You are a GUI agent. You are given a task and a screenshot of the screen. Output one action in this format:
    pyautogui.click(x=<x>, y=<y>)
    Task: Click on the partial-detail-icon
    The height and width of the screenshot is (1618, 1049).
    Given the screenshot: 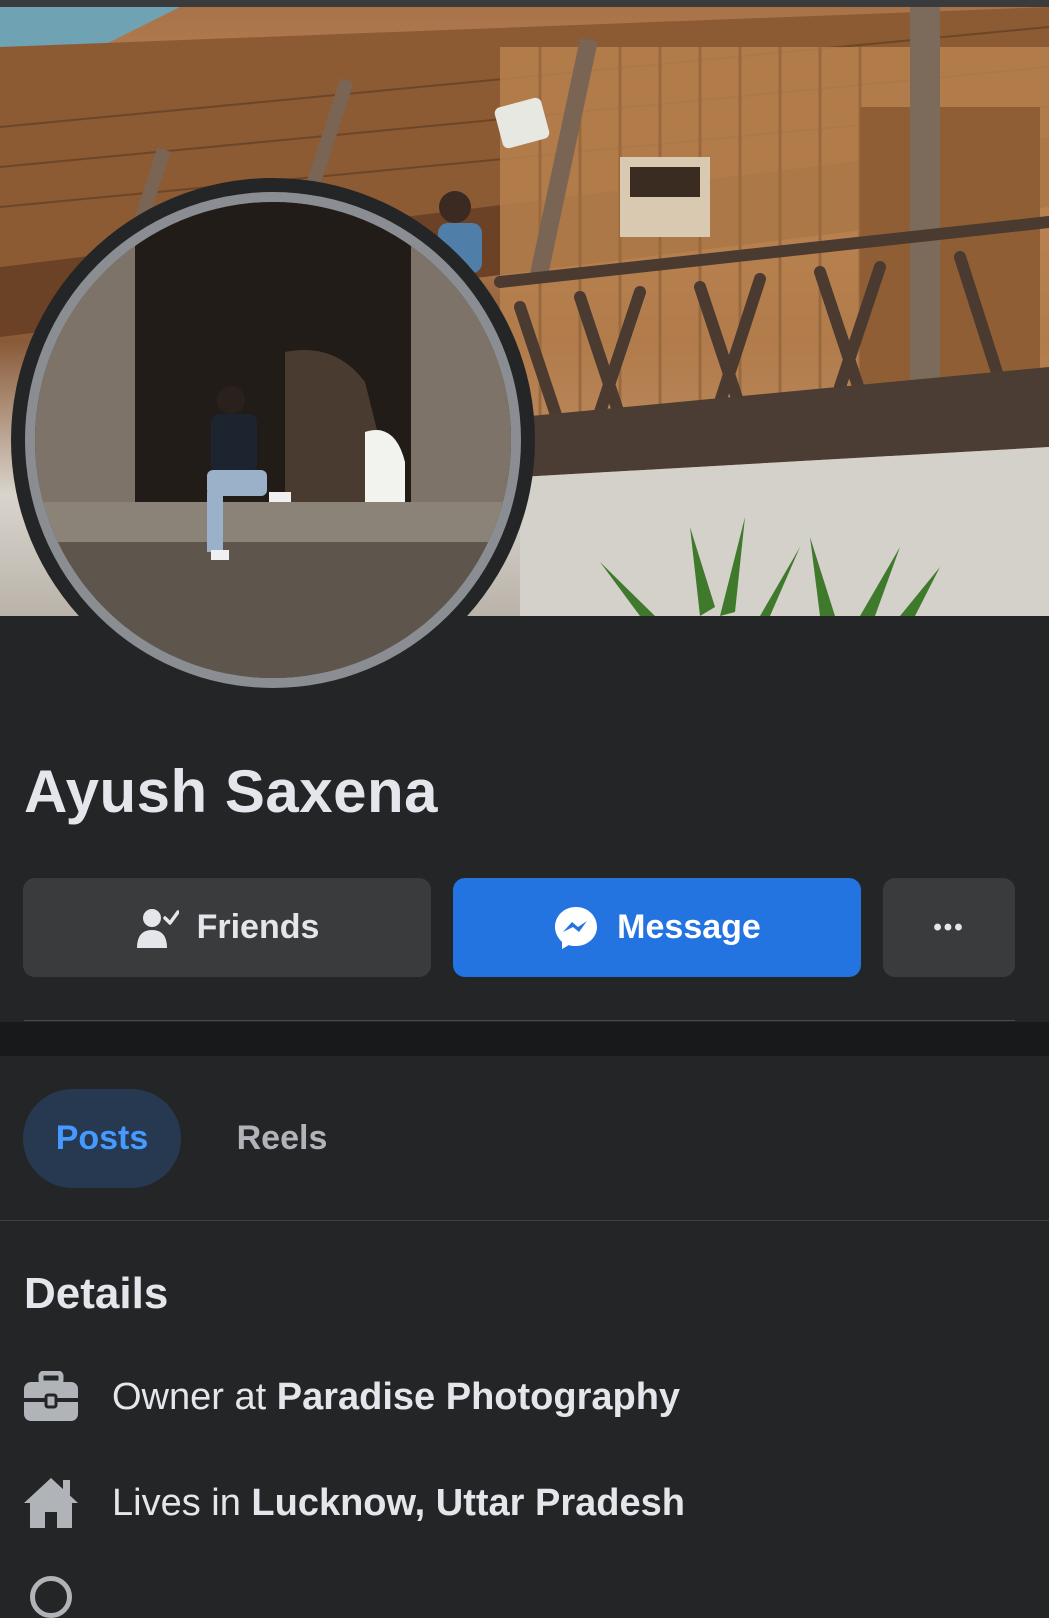 What is the action you would take?
    pyautogui.click(x=51, y=1597)
    